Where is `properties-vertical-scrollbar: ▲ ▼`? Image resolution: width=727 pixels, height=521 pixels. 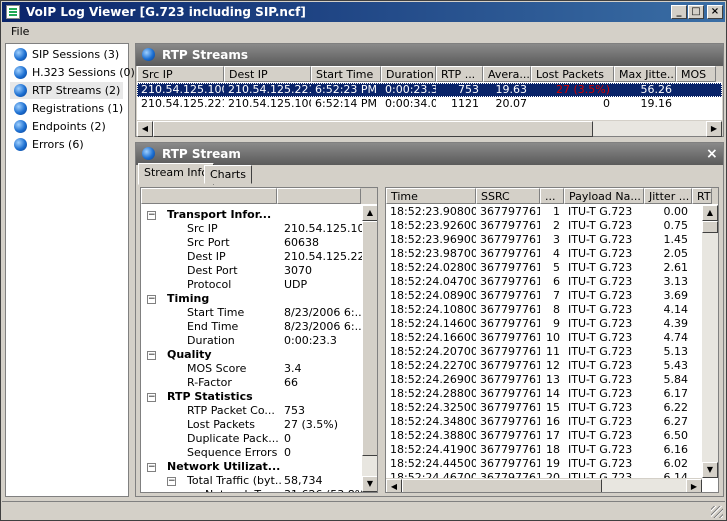 properties-vertical-scrollbar: ▲ ▼ is located at coordinates (369, 348).